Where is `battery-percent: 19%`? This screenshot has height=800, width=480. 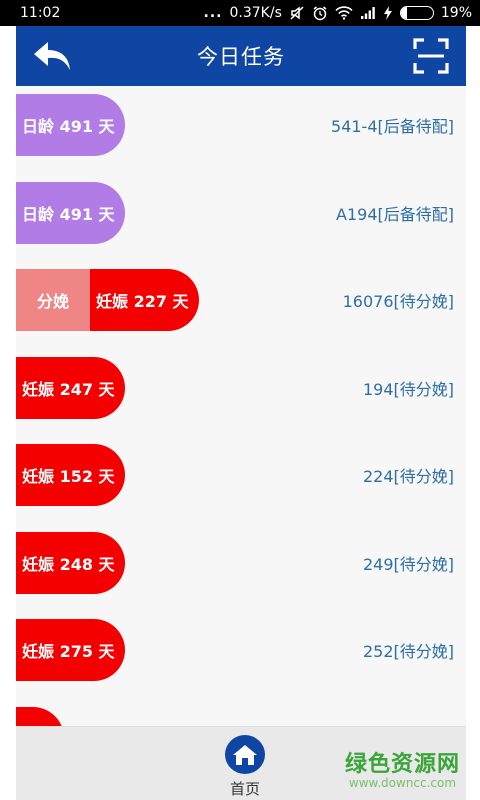
battery-percent: 19% is located at coordinates (456, 13).